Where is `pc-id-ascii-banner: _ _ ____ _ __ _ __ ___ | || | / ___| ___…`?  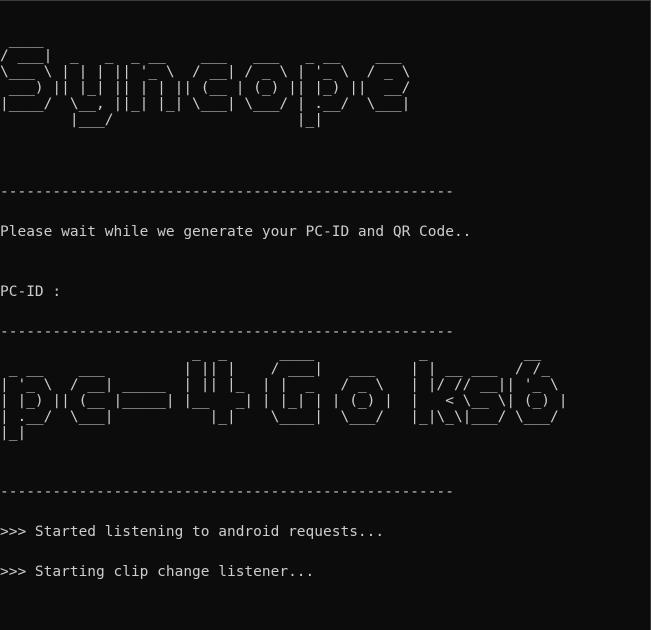
pc-id-ascii-banner: _ _ ____ _ __ _ __ ___ | || | / ___| ___… is located at coordinates (284, 393).